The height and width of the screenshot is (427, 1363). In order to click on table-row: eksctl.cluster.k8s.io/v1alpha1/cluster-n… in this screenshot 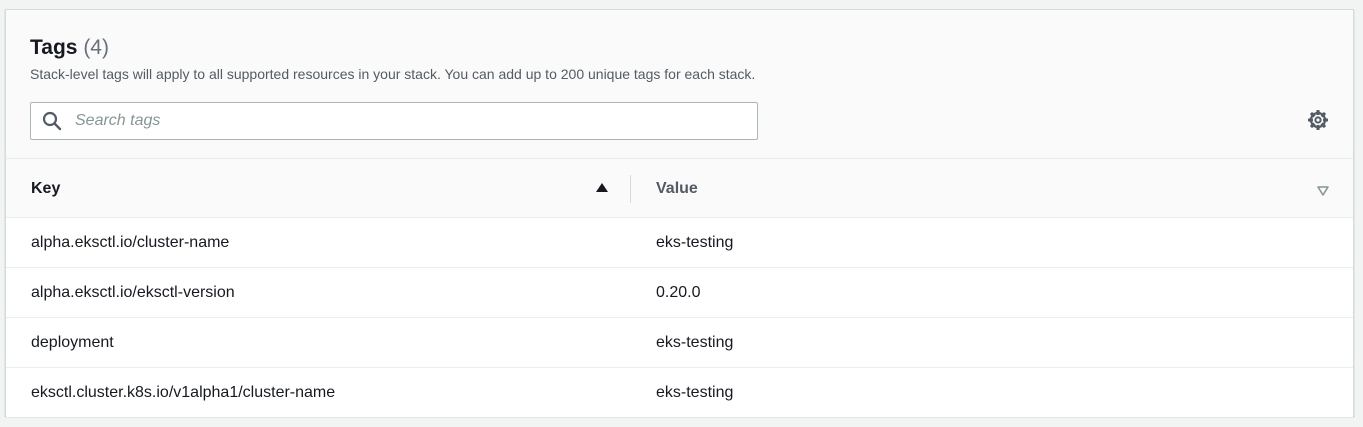, I will do `click(679, 392)`.